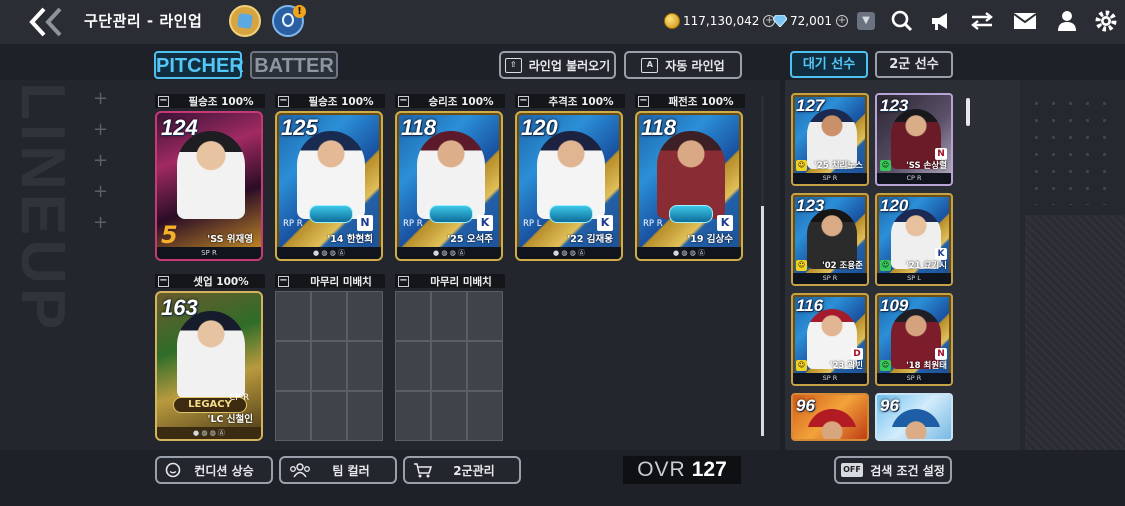 Image resolution: width=1125 pixels, height=506 pixels. Describe the element at coordinates (683, 65) in the screenshot. I see `auto-lineup-button: A 자동 라인업` at that location.